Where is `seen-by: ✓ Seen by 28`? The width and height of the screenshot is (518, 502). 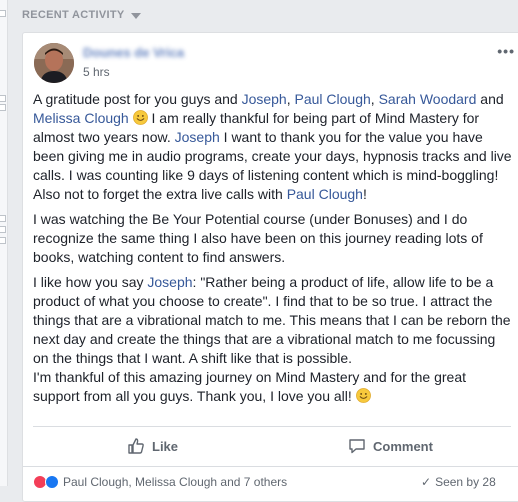
seen-by: ✓ Seen by 28 is located at coordinates (458, 482).